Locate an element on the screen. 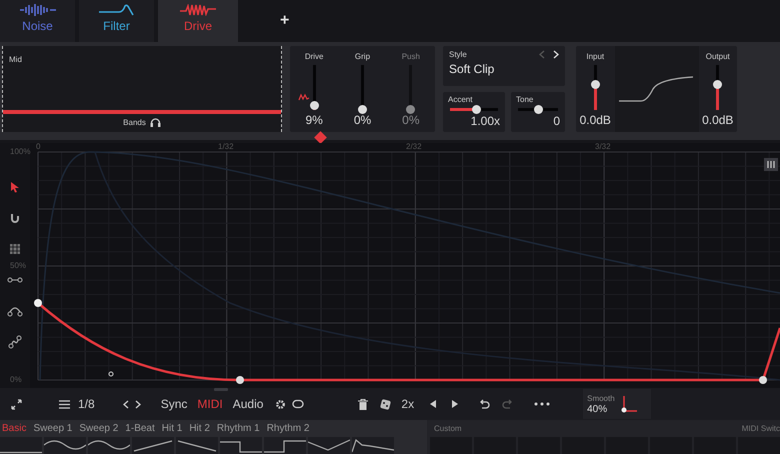 The height and width of the screenshot is (454, 780). axis-label: 1/32 is located at coordinates (226, 146).